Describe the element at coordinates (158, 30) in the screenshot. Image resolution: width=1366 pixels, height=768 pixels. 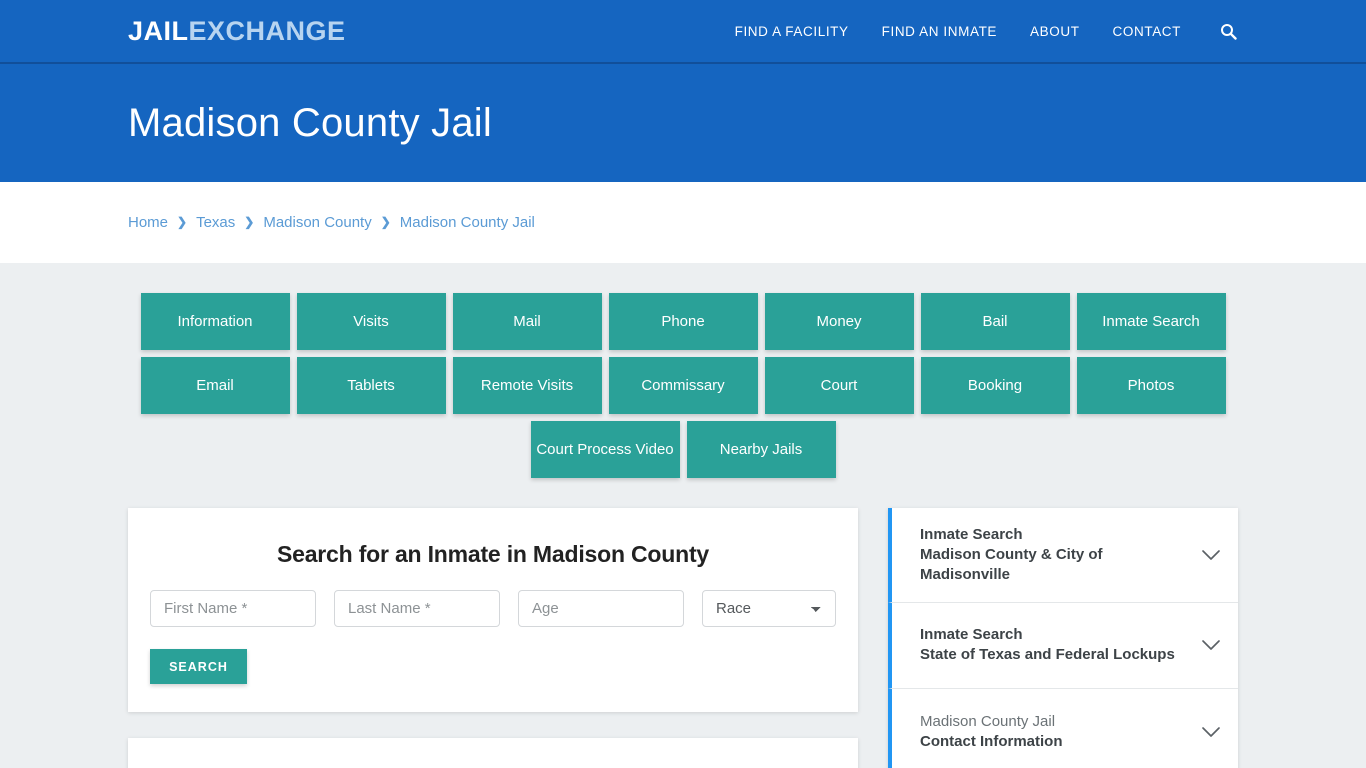
I see `logo-text-jail: JAIL` at that location.